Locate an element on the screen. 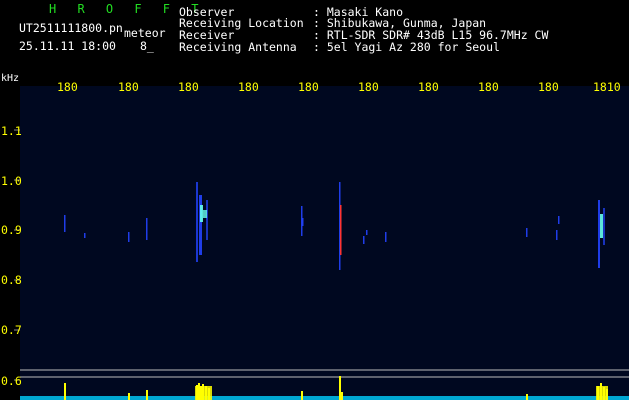 The image size is (629, 400). amplitude-baseline is located at coordinates (324, 398).